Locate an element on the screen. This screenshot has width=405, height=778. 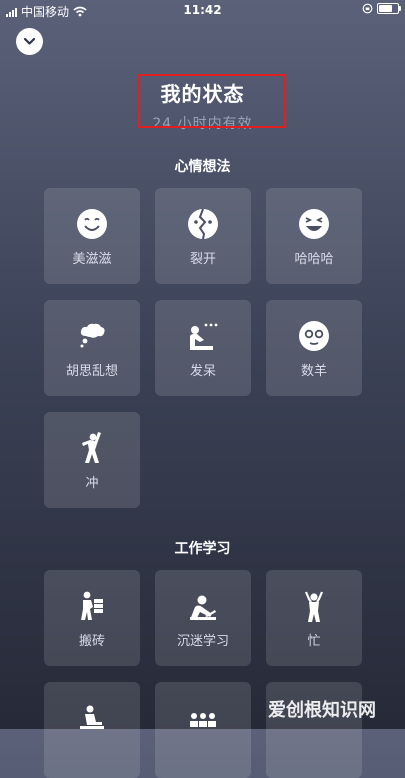
section-title-mood: 心情想法 is located at coordinates (202, 167).